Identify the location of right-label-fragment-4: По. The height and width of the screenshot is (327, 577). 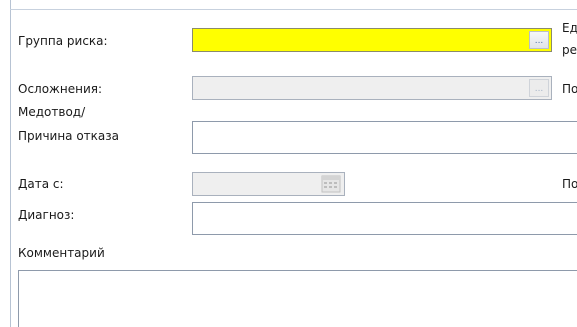
(569, 184).